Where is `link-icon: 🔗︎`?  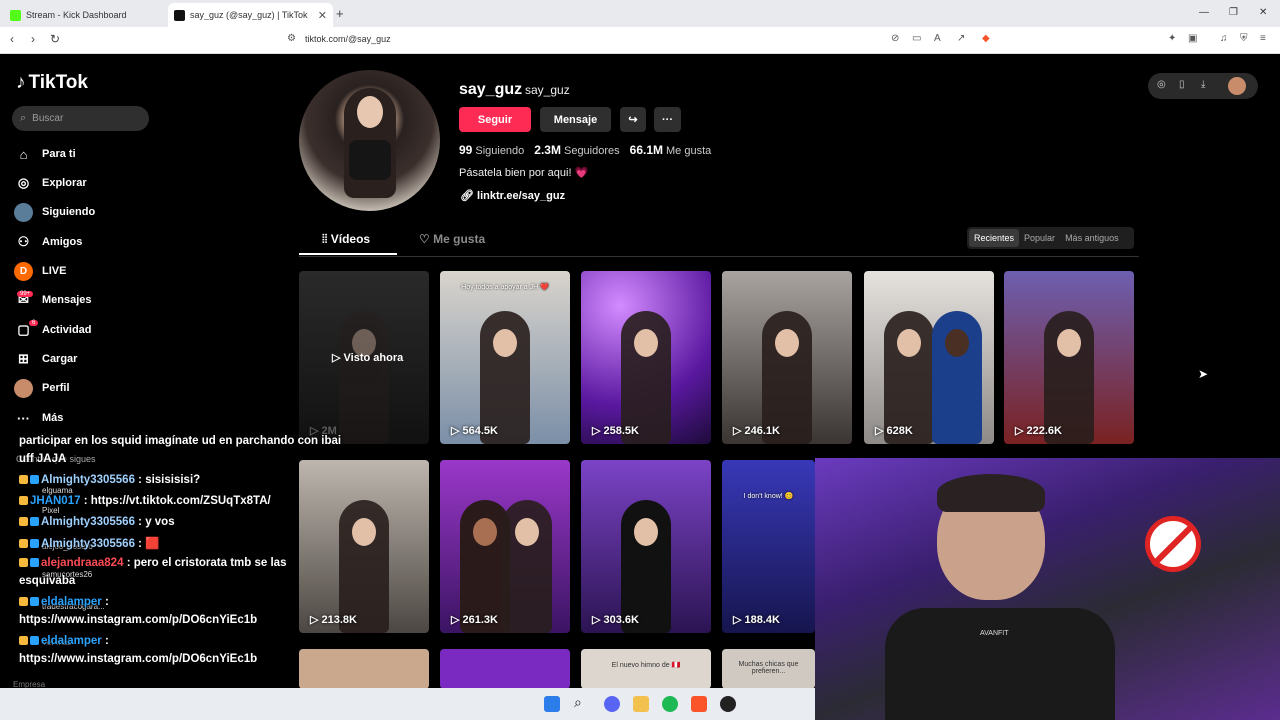
link-icon: 🔗︎ is located at coordinates (467, 196).